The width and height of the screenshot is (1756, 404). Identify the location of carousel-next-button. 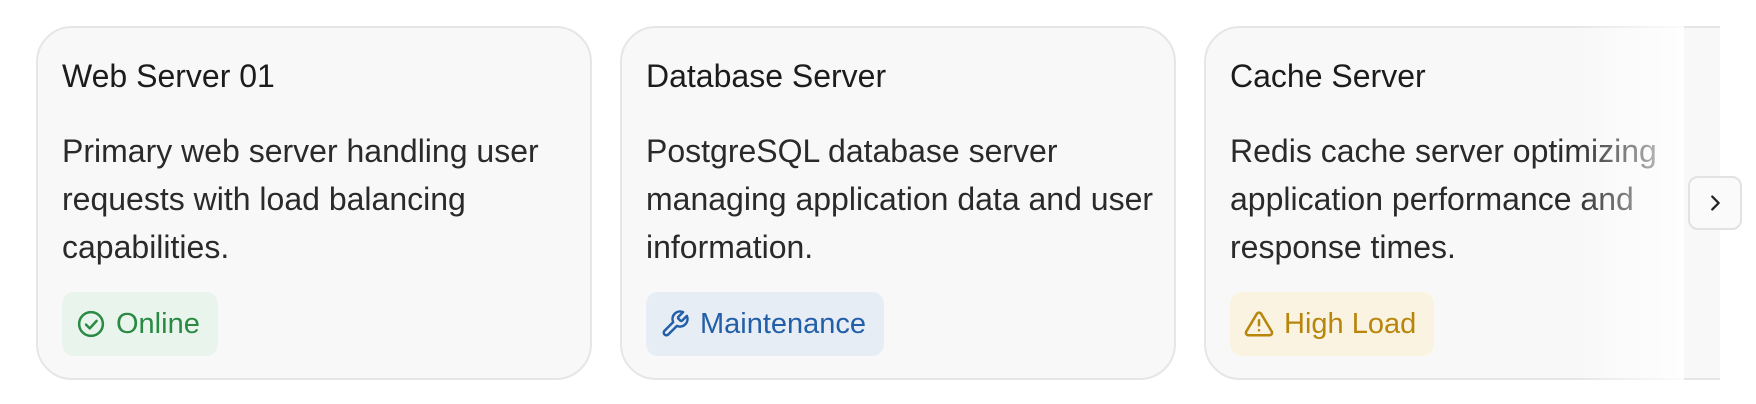
(1715, 203).